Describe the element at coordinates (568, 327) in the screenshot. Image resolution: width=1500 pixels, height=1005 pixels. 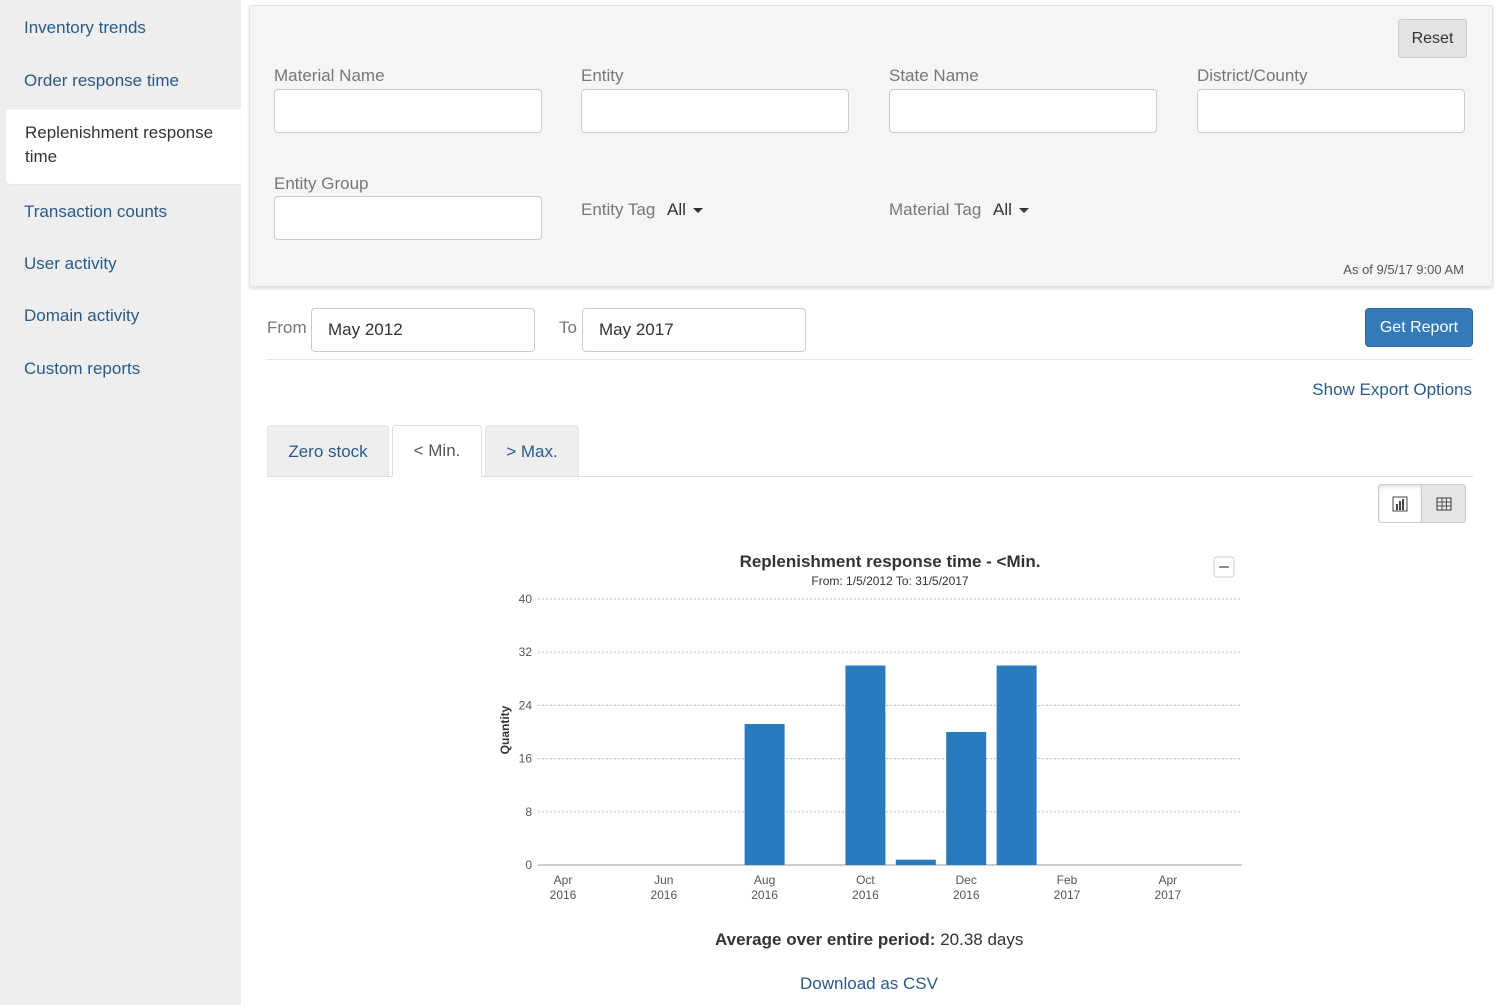
I see `to-label: To` at that location.